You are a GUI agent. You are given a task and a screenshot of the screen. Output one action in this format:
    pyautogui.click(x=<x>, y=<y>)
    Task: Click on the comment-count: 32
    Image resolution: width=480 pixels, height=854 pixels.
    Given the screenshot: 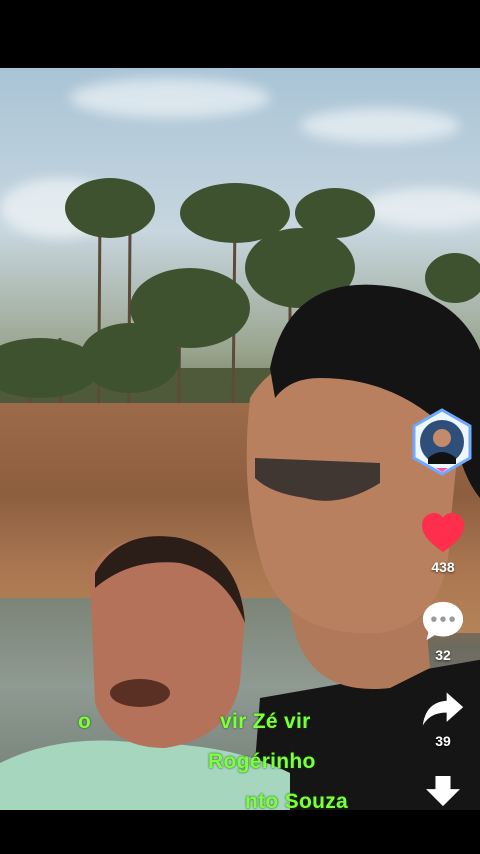 What is the action you would take?
    pyautogui.click(x=443, y=655)
    